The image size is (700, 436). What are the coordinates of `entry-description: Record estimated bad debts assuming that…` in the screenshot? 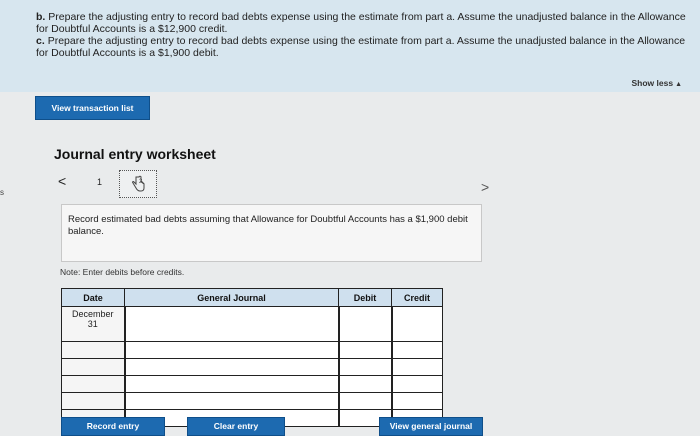 It's located at (271, 233).